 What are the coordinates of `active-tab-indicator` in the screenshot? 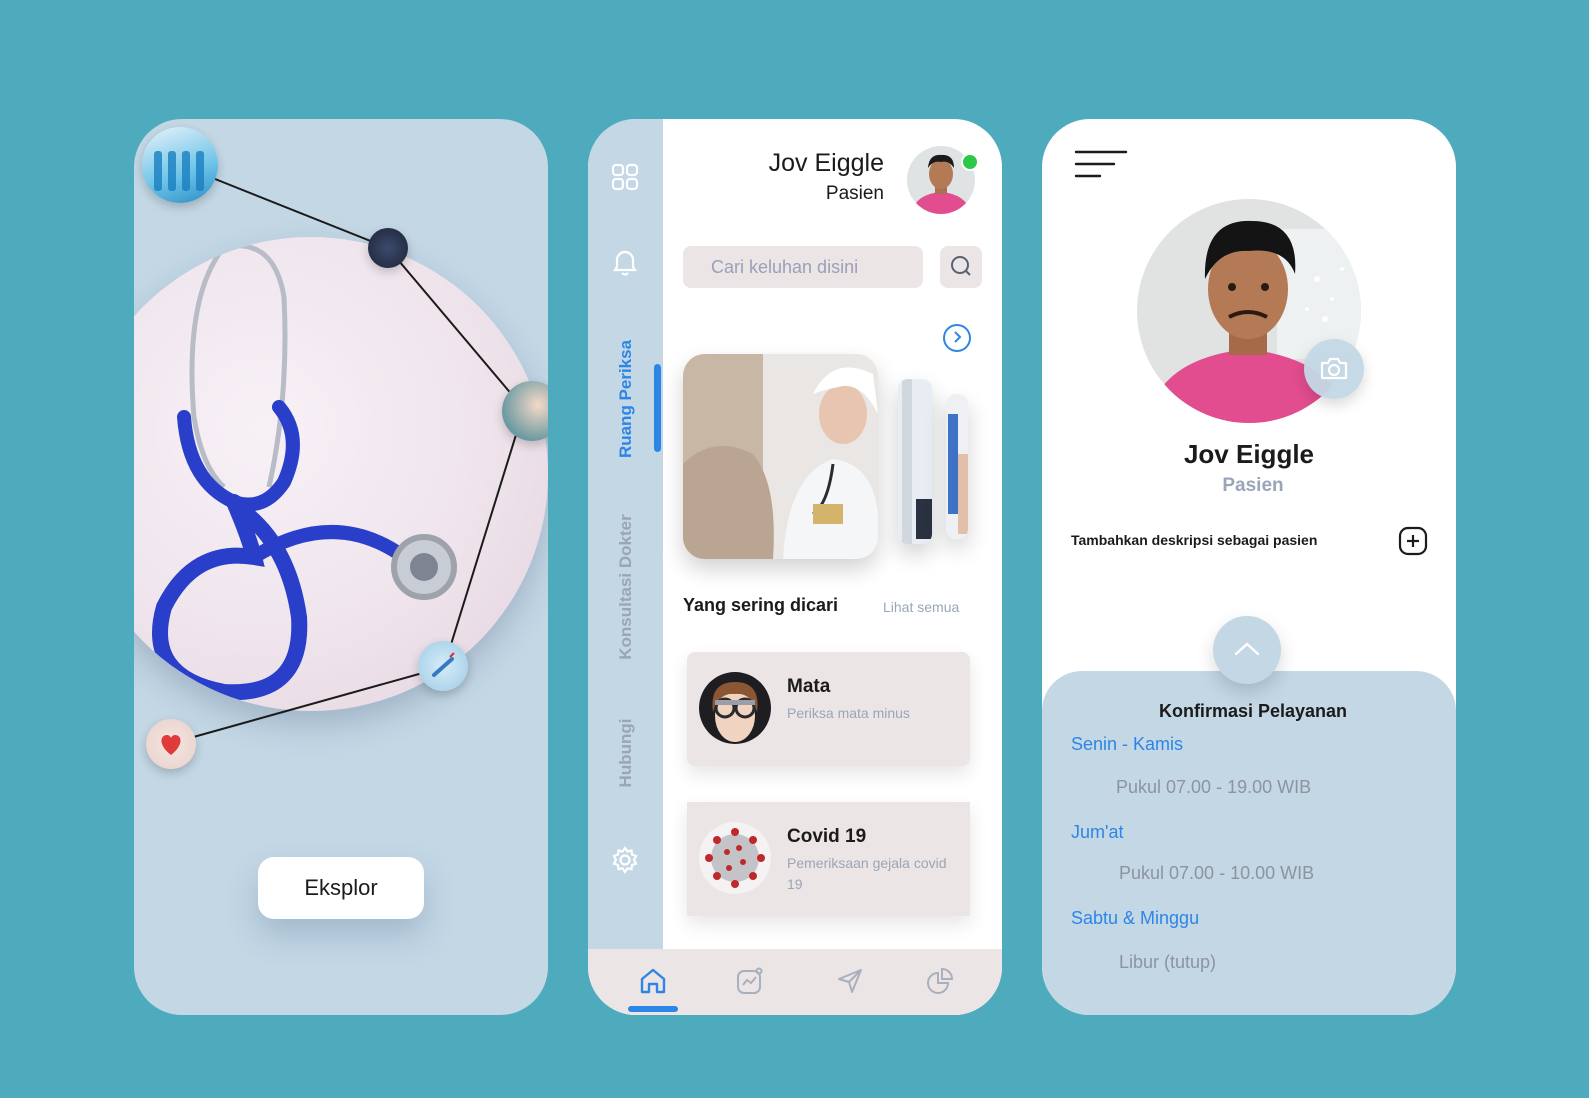 It's located at (657, 408).